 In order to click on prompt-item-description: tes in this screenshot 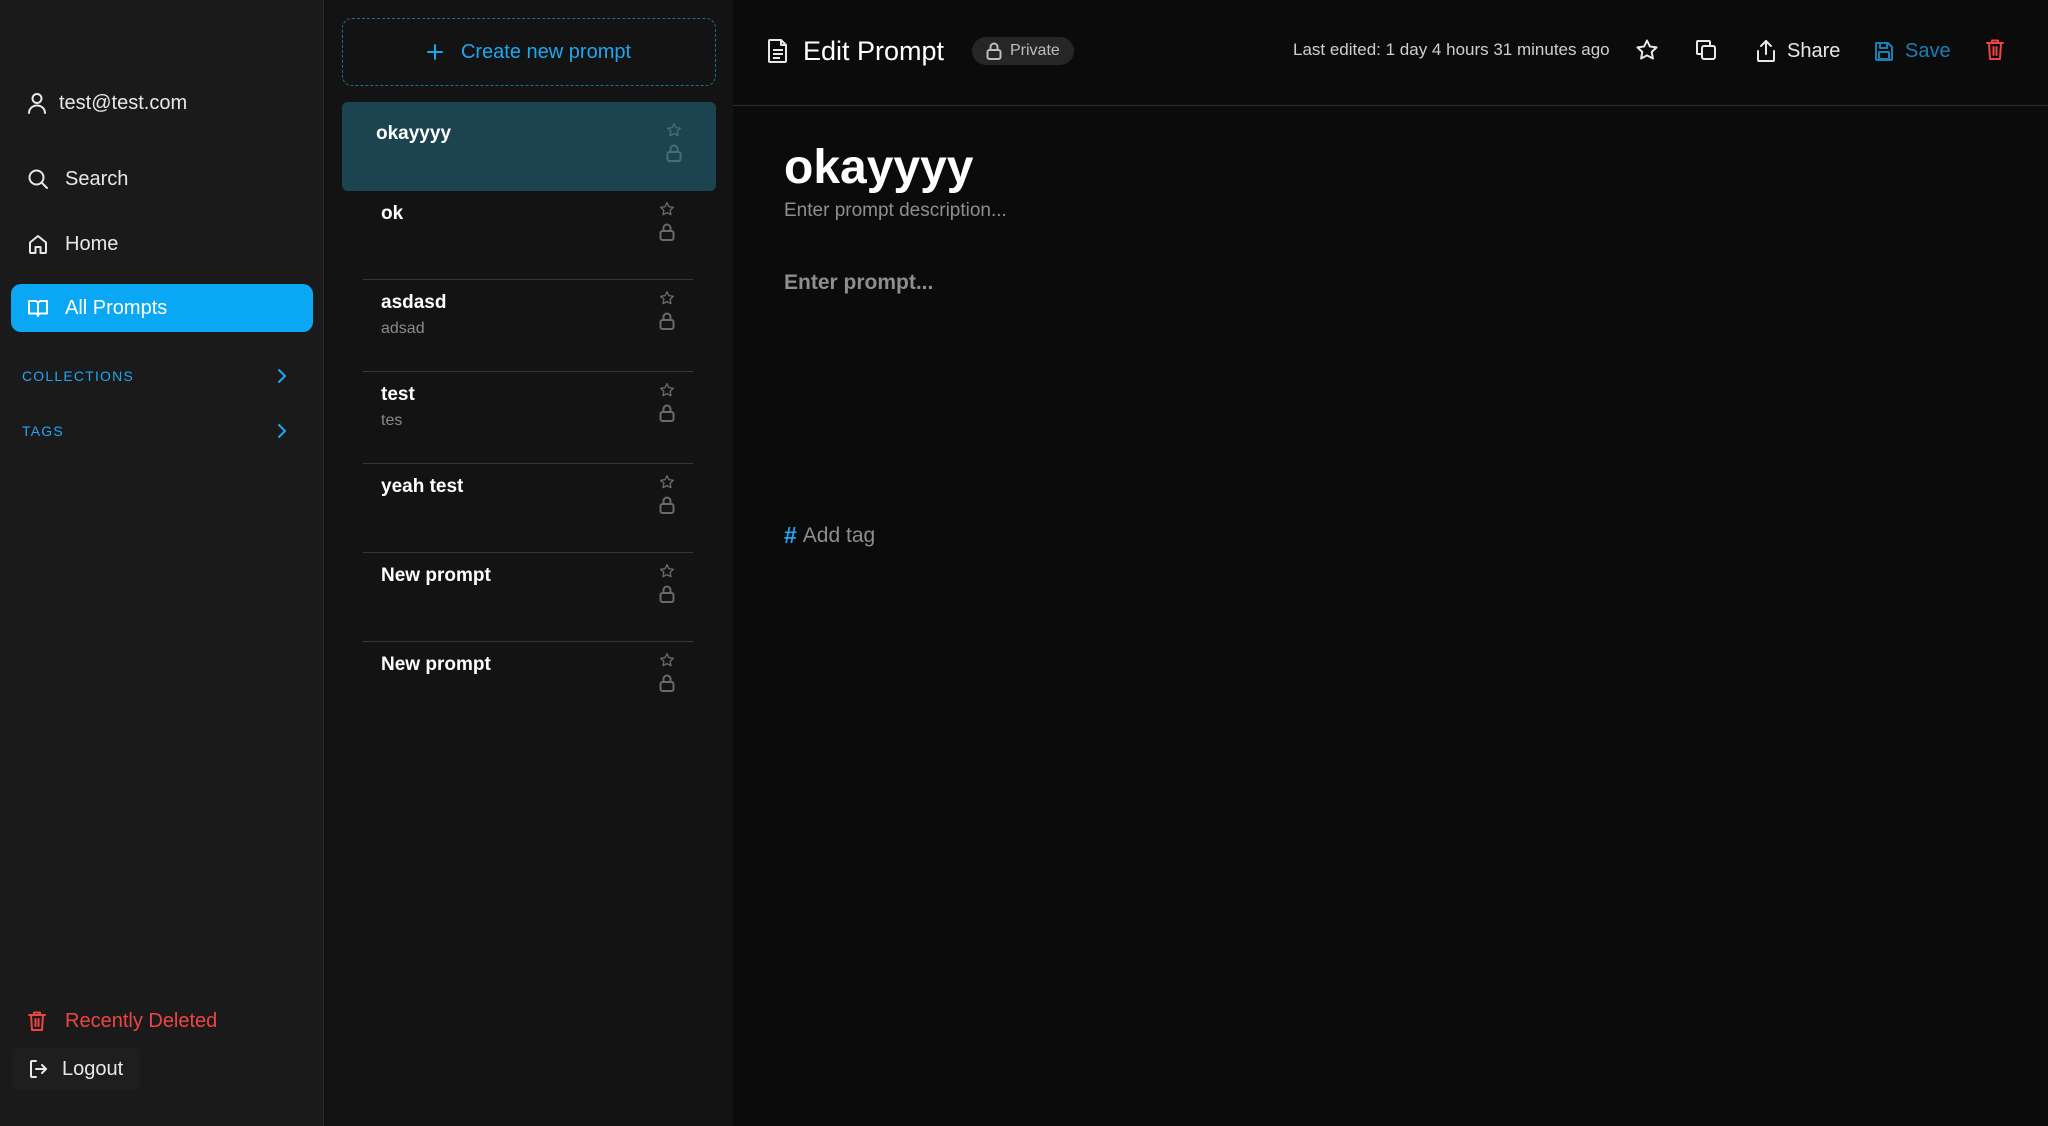, I will do `click(392, 420)`.